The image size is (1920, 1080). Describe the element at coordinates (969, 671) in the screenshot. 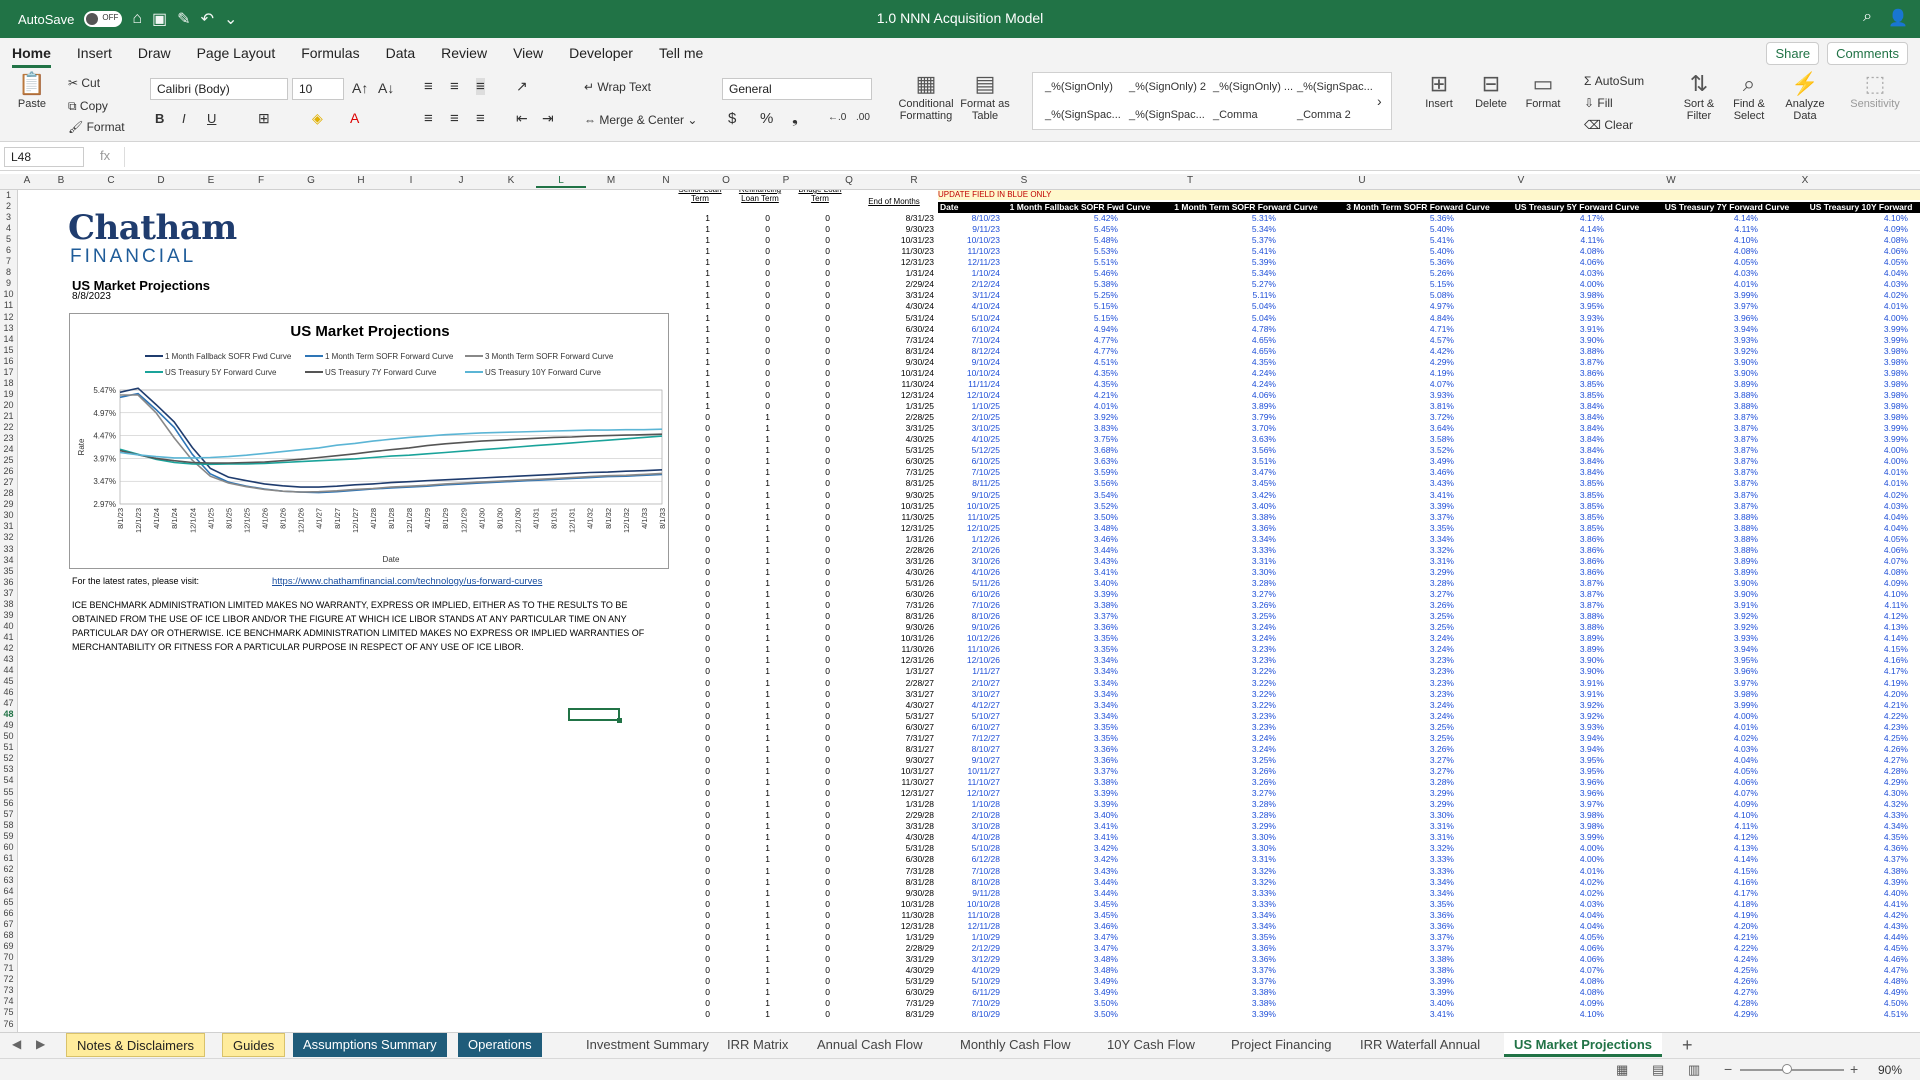

I see `cell-date: 1/11/27` at that location.